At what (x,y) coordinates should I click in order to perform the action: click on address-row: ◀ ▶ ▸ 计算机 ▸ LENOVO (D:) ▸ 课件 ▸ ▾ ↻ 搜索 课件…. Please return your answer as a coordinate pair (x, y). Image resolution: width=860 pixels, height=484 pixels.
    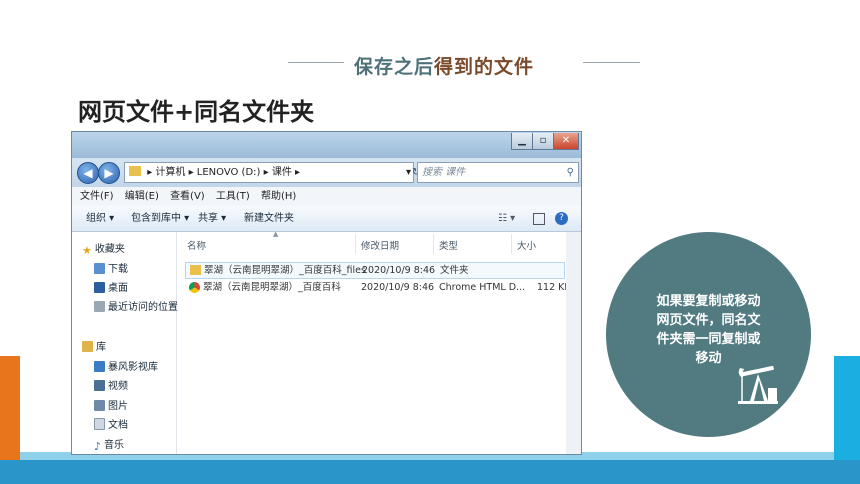
    Looking at the image, I should click on (326, 172).